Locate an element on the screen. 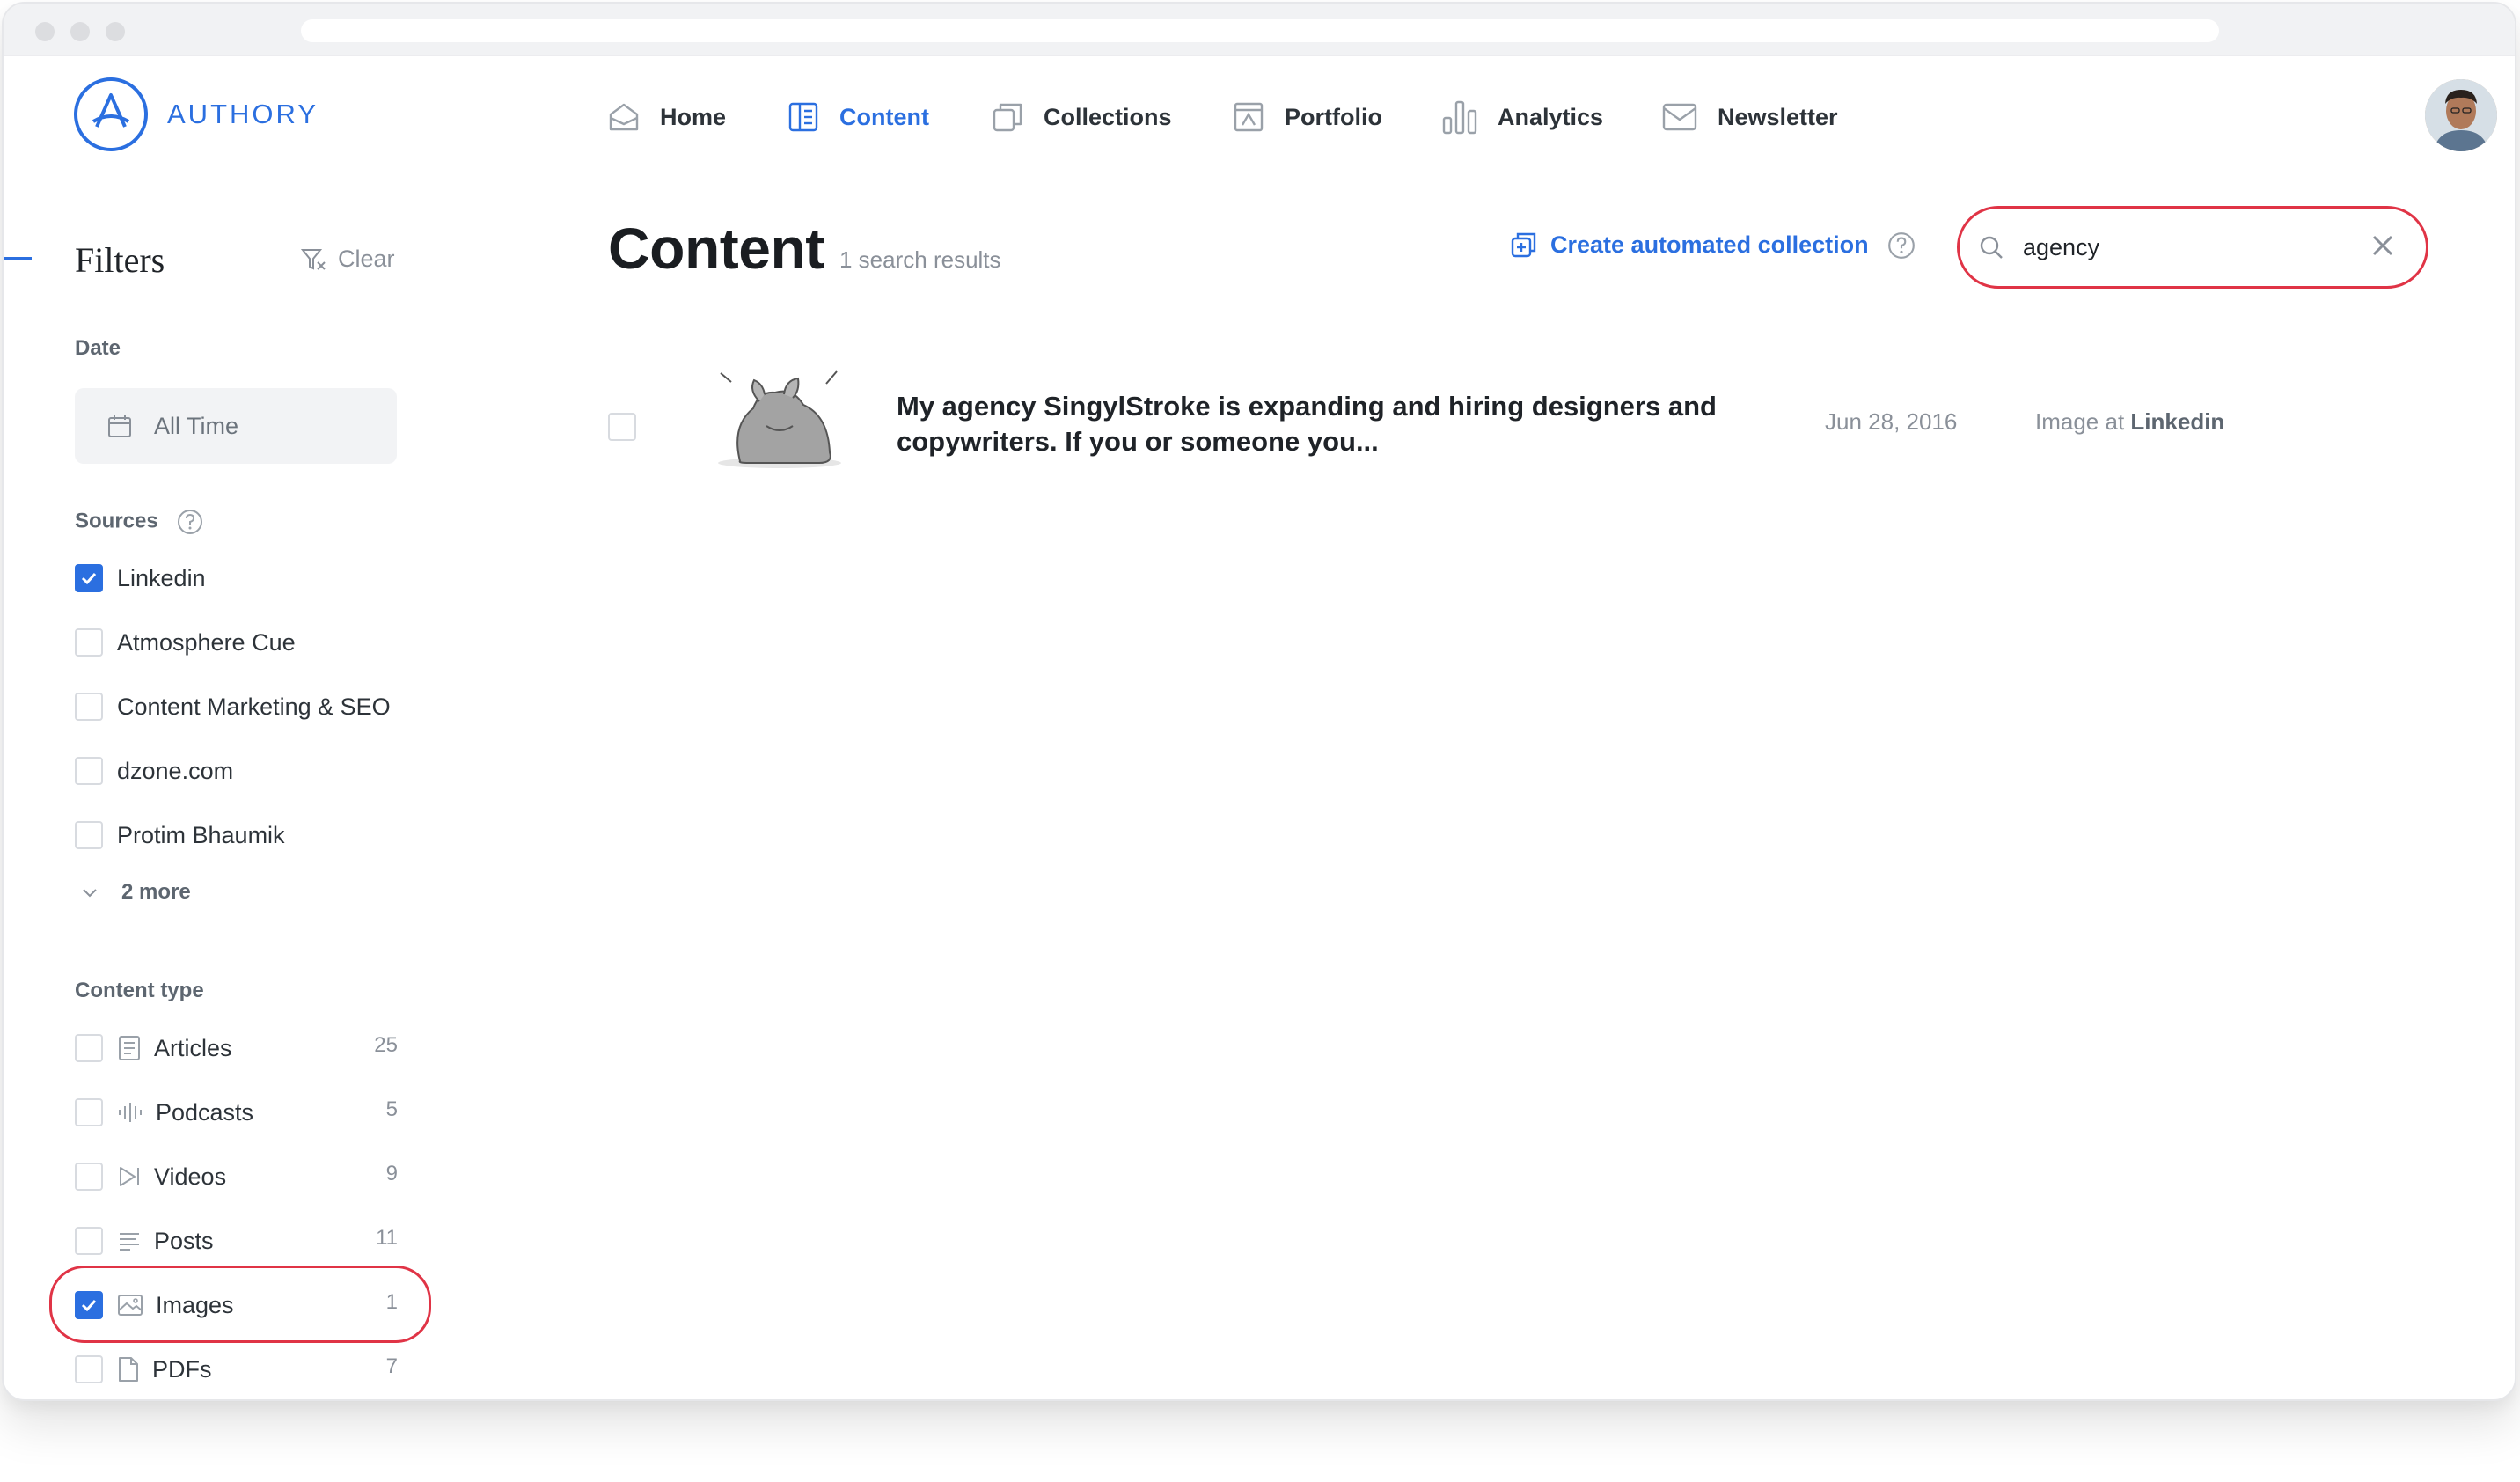  result-type-prefix: Image at is located at coordinates (2080, 422).